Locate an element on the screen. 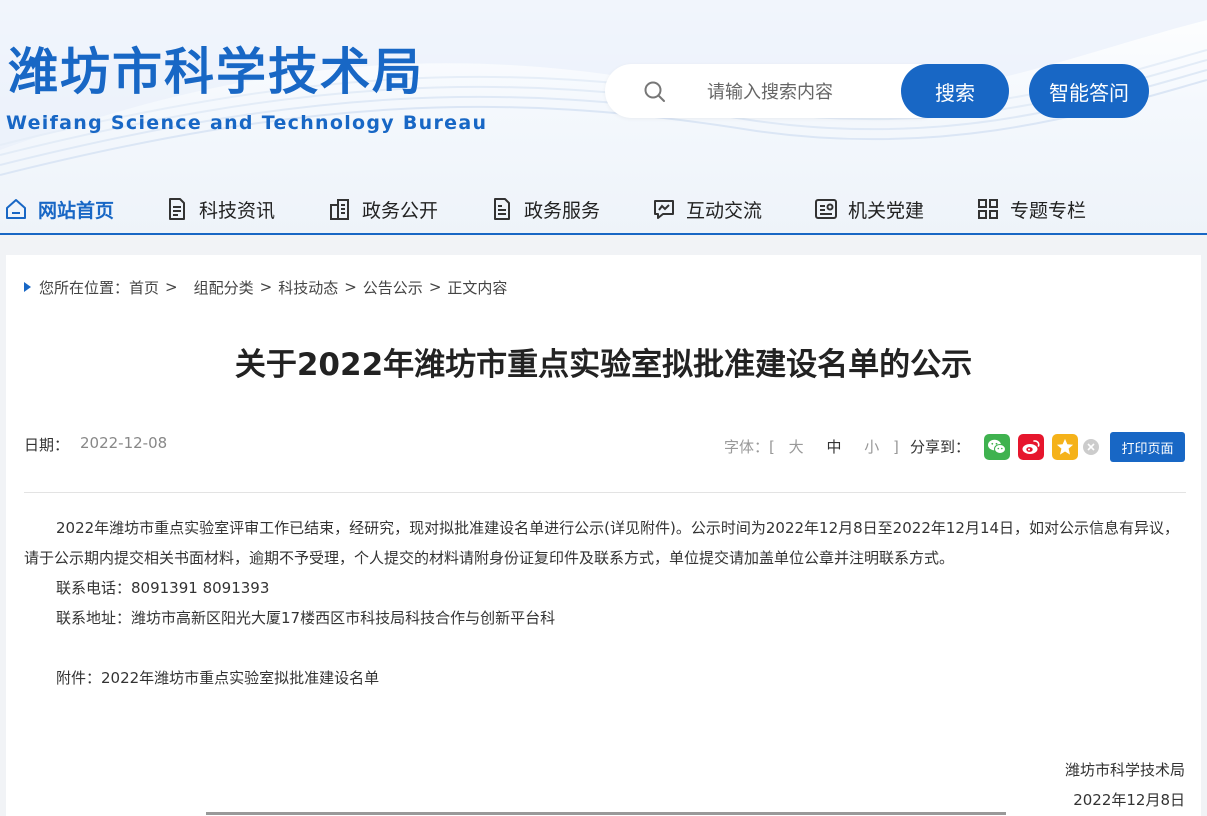  home-icon is located at coordinates (16, 209).